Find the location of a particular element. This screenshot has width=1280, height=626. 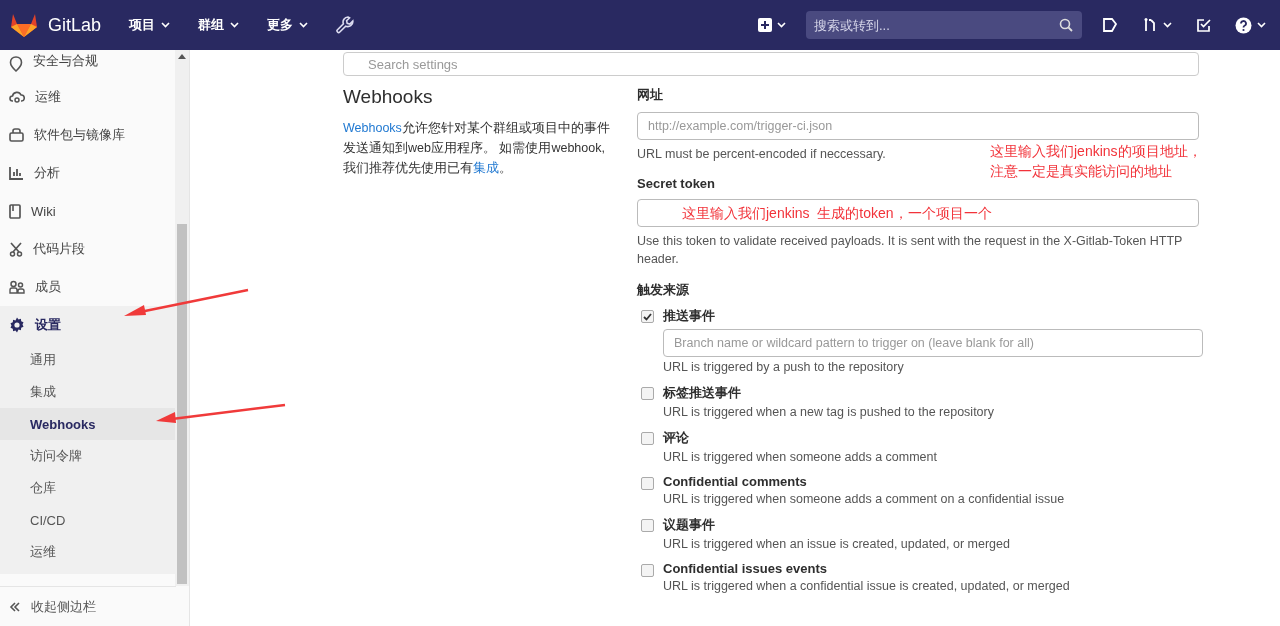

chart-icon is located at coordinates (16, 173).